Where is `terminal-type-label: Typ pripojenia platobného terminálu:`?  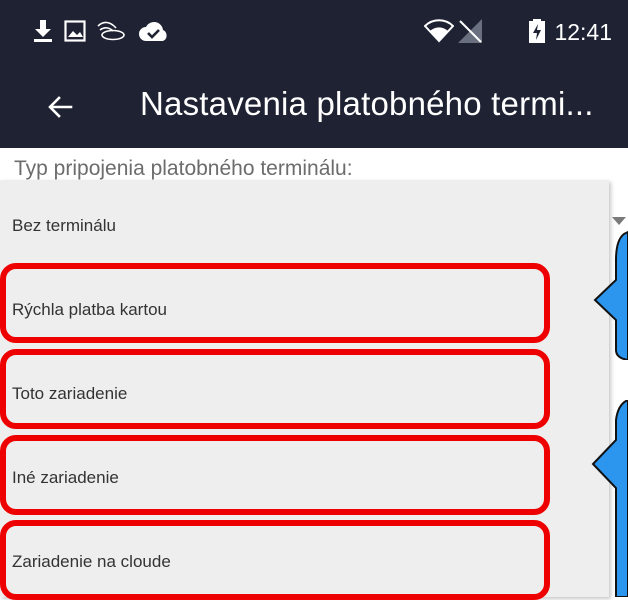 terminal-type-label: Typ pripojenia platobného terminálu: is located at coordinates (183, 168).